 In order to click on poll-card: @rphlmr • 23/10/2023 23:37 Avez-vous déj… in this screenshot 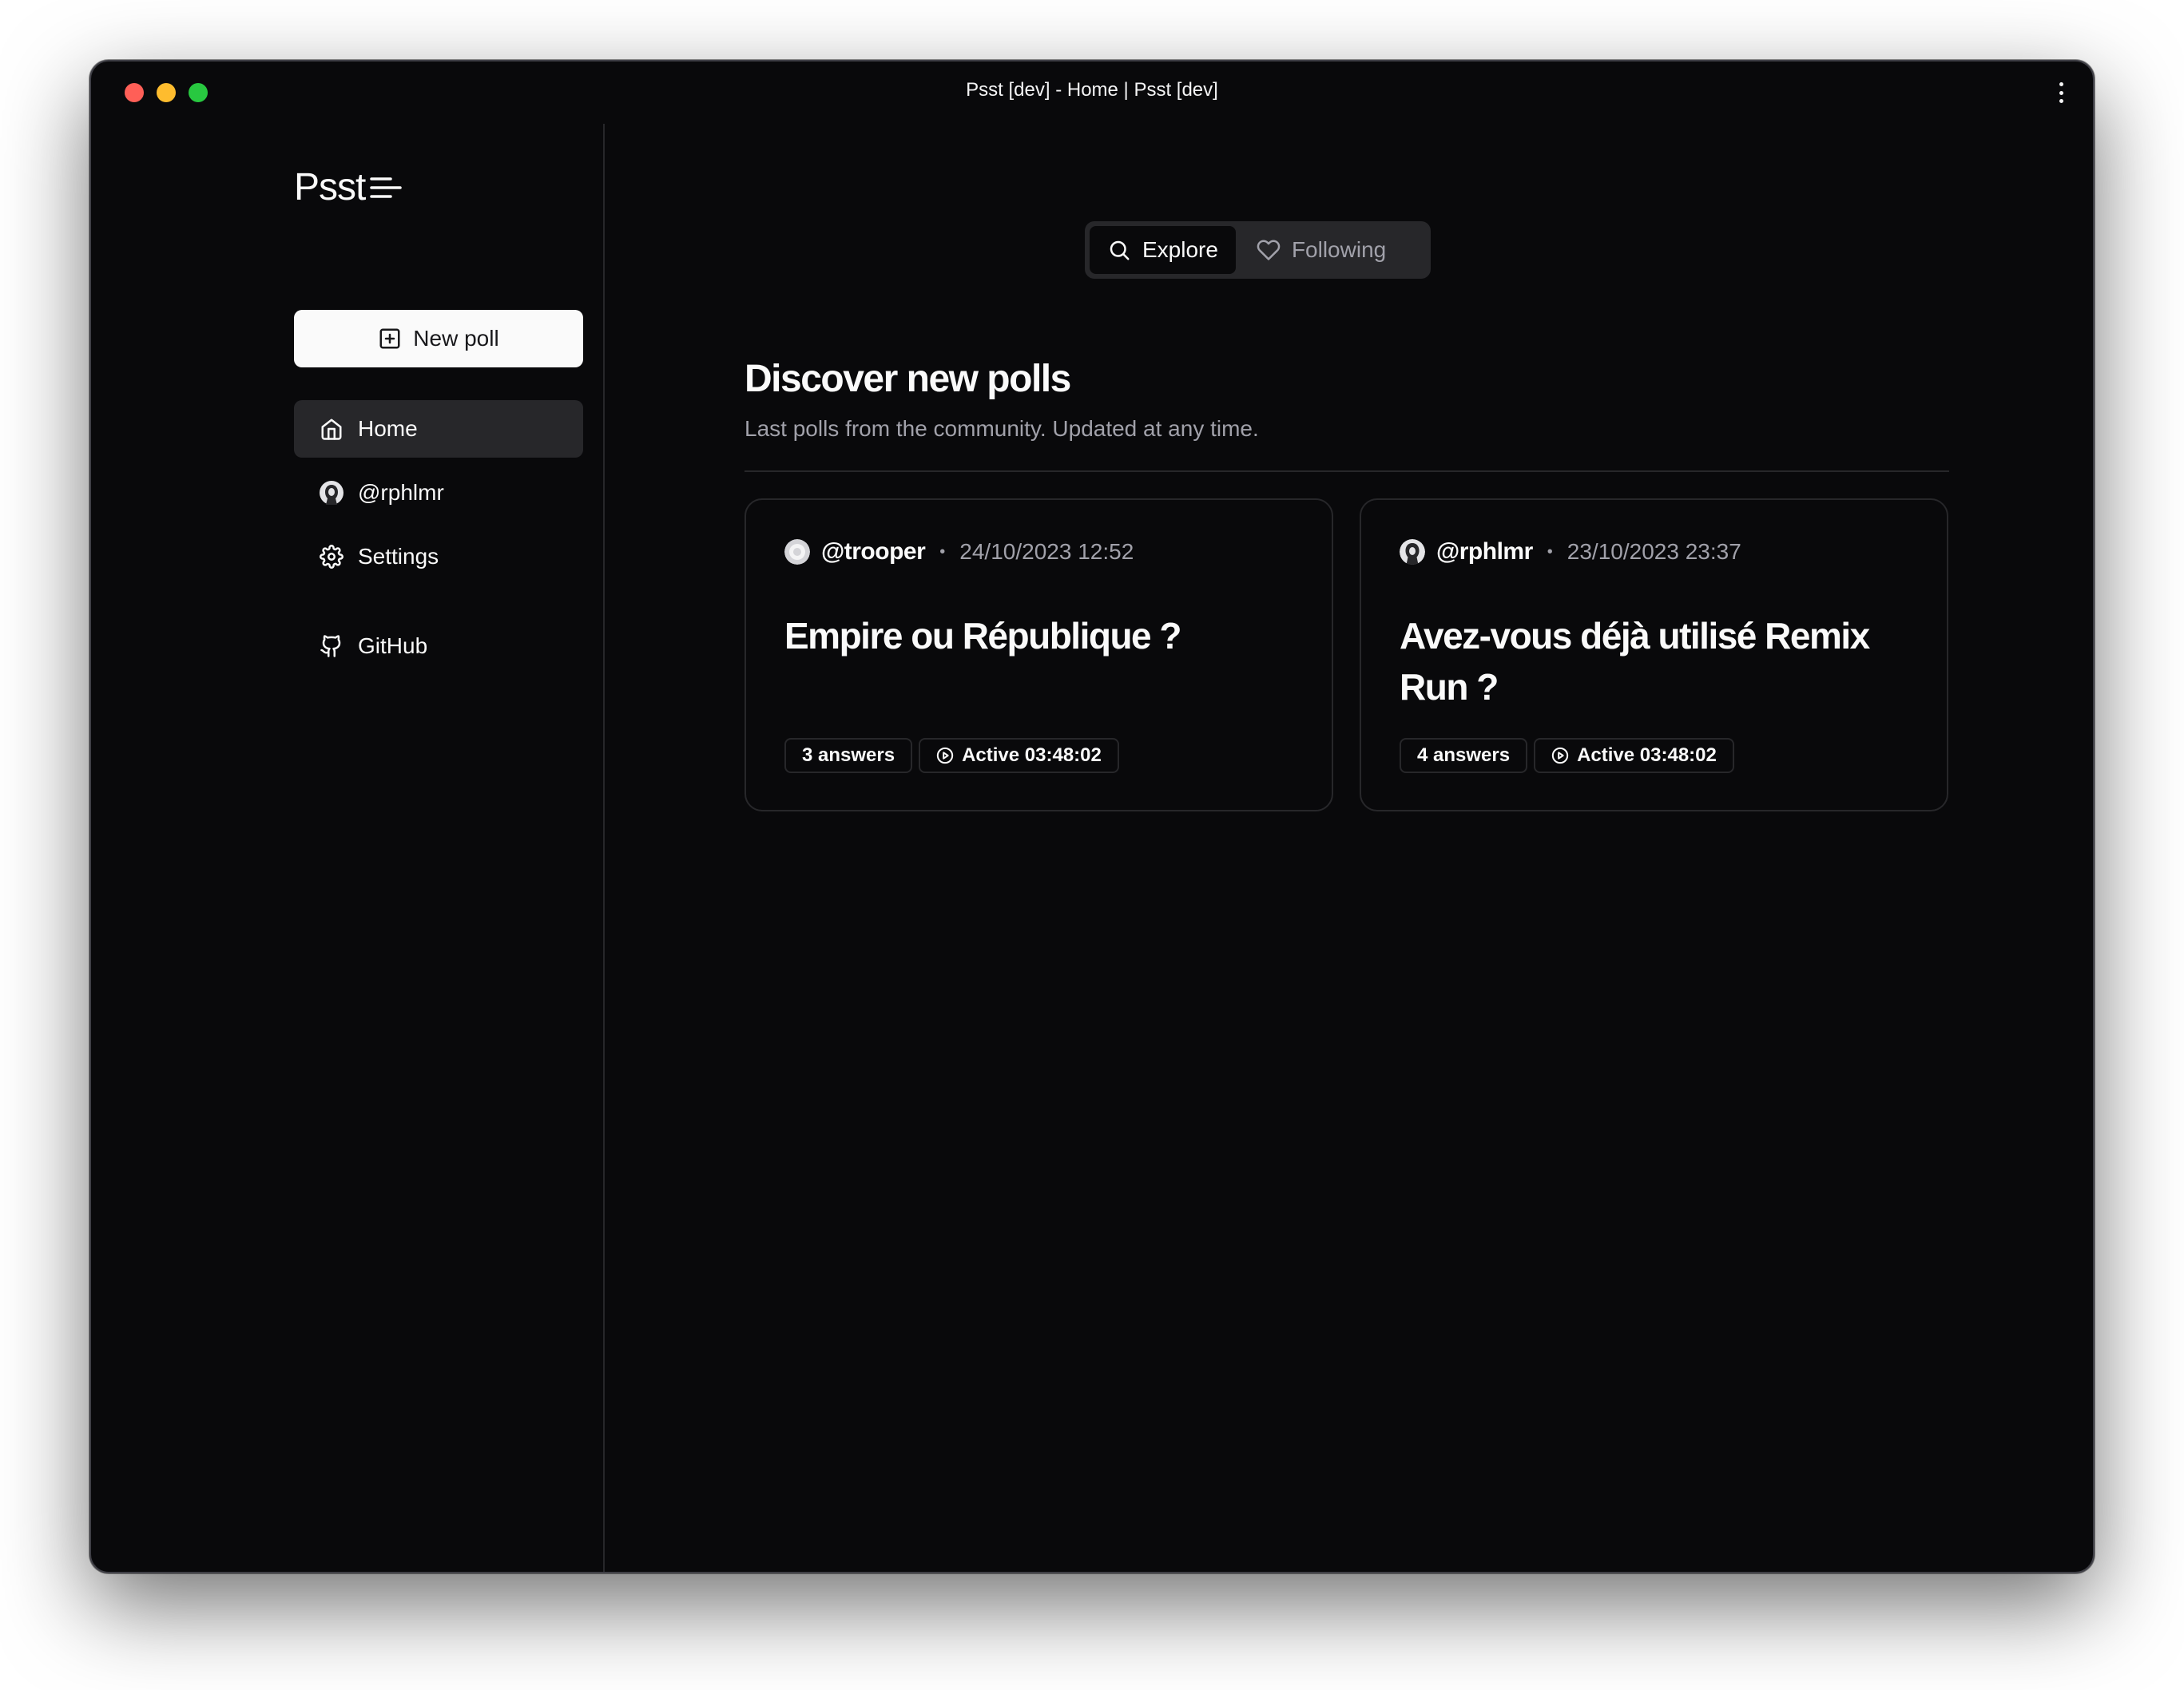, I will do `click(1654, 654)`.